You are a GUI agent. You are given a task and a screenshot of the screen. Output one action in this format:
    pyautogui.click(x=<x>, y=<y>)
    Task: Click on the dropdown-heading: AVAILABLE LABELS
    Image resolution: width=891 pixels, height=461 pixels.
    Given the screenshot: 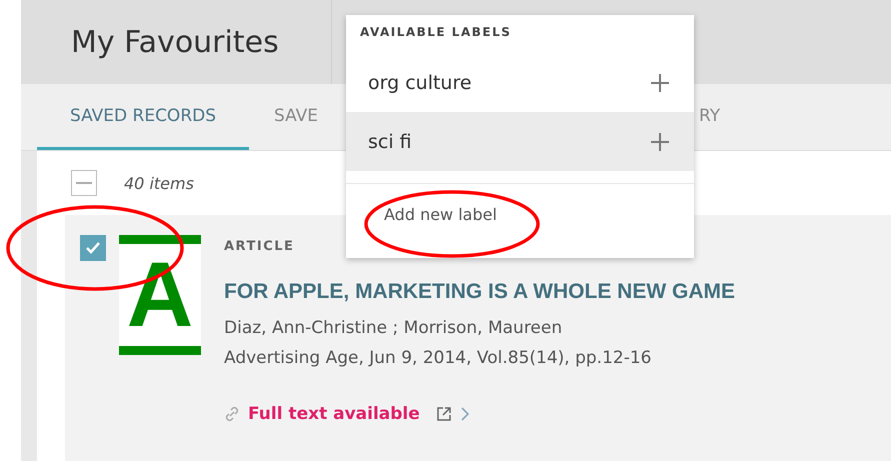 What is the action you would take?
    pyautogui.click(x=435, y=32)
    